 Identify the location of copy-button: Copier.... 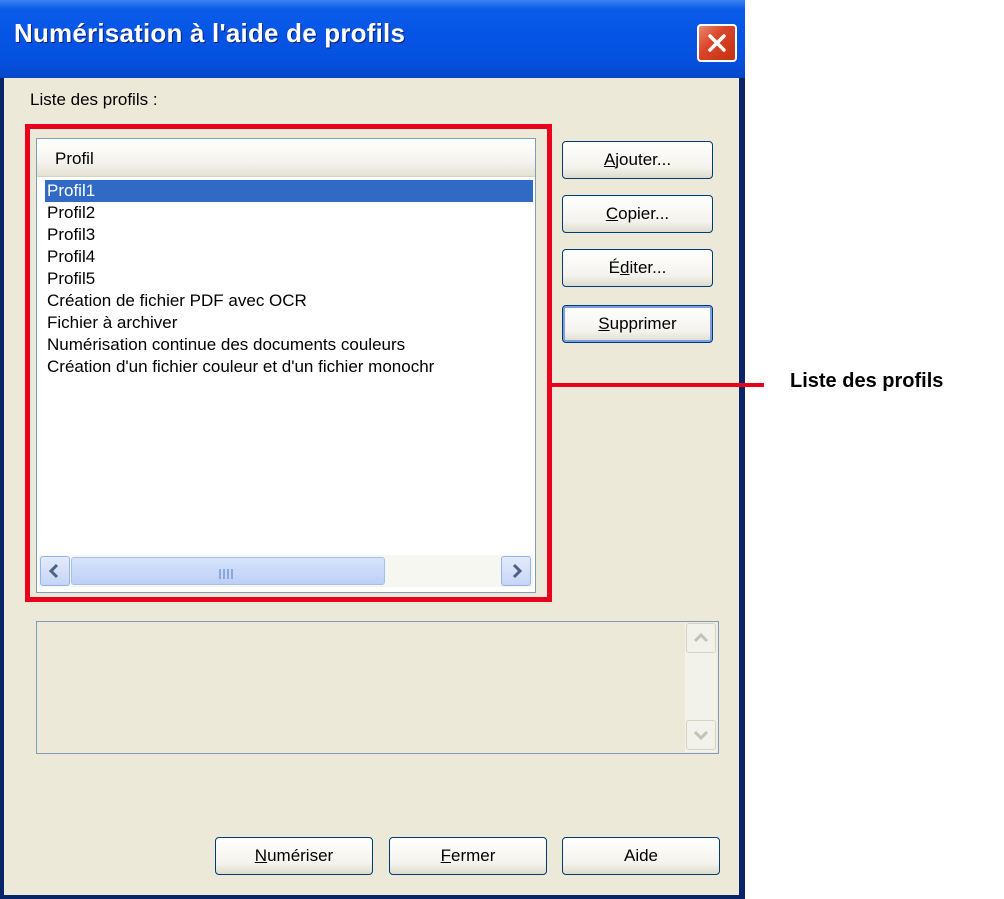
(637, 214).